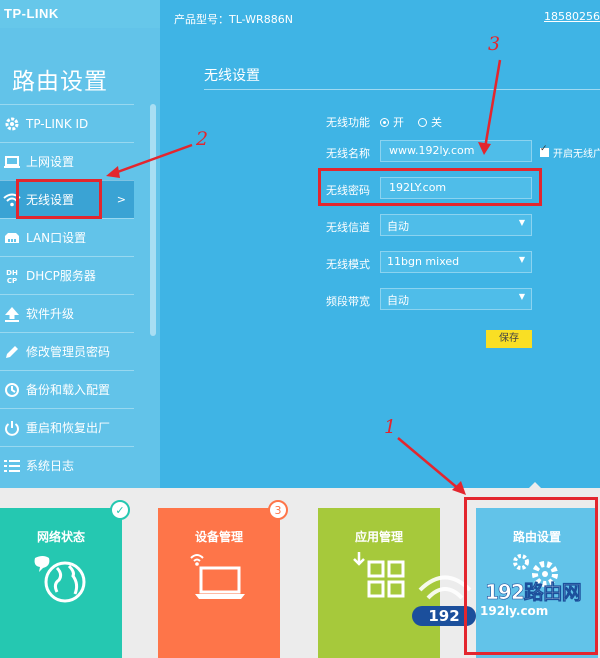 The image size is (600, 658). Describe the element at coordinates (535, 485) in the screenshot. I see `active-tile-pointer` at that location.